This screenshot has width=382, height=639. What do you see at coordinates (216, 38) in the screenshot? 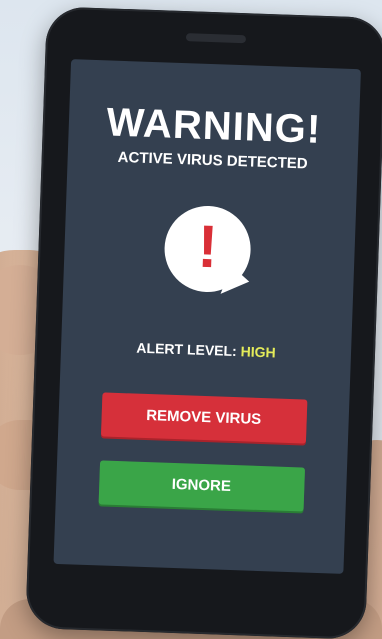
I see `phone-speaker` at bounding box center [216, 38].